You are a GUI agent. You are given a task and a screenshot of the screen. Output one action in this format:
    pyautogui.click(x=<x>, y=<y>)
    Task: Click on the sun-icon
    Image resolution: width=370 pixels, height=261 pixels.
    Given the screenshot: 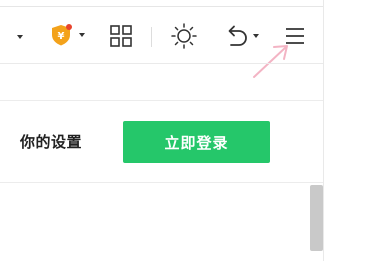 What is the action you would take?
    pyautogui.click(x=184, y=36)
    